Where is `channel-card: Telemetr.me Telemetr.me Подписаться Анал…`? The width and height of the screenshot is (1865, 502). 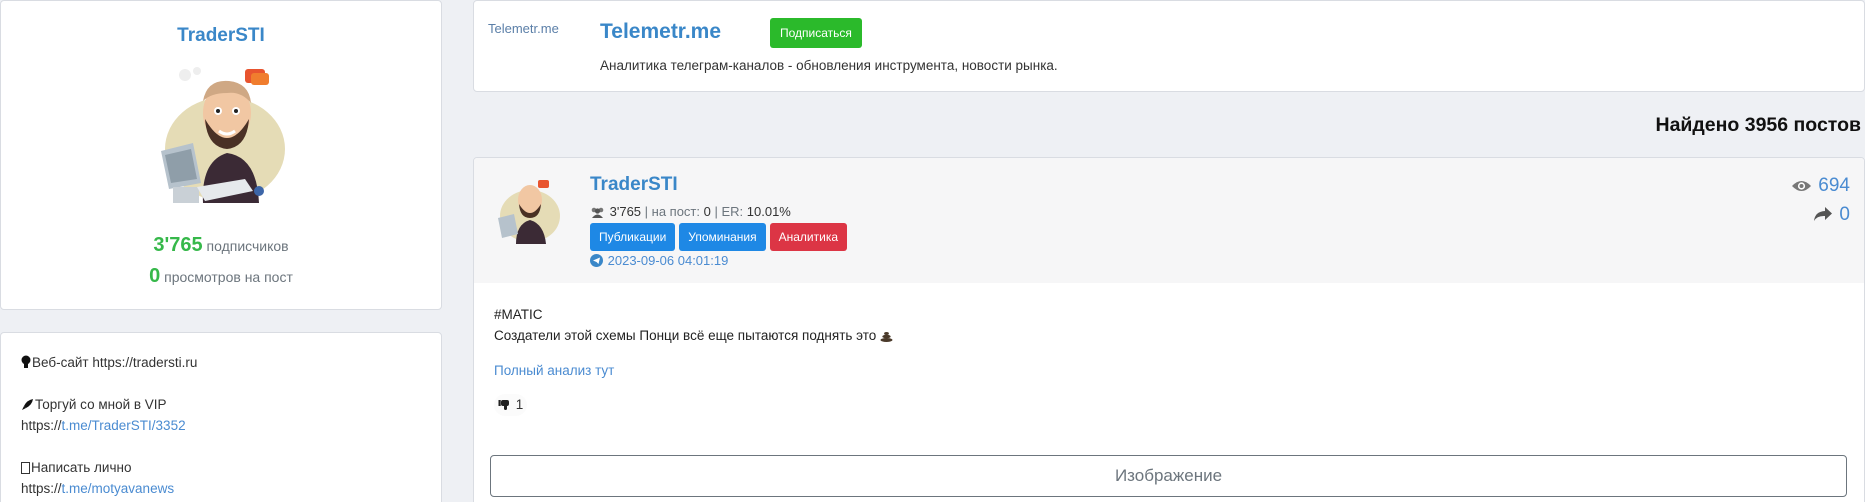 channel-card: Telemetr.me Telemetr.me Подписаться Анал… is located at coordinates (1169, 46).